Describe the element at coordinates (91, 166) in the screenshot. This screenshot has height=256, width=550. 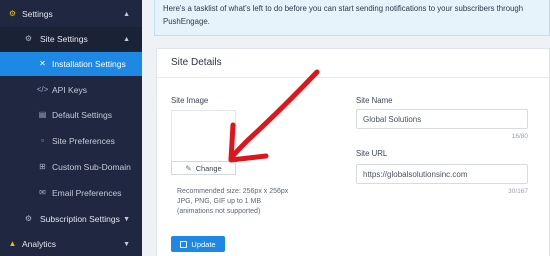
I see `sidebar-item-label: Custom Sub-Domain` at that location.